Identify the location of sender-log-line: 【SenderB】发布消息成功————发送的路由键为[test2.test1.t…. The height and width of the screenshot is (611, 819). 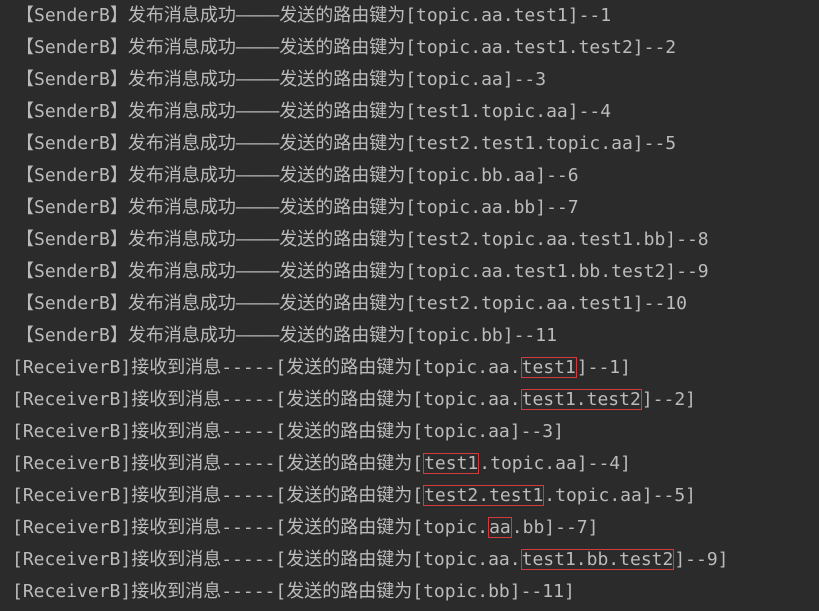
(346, 143).